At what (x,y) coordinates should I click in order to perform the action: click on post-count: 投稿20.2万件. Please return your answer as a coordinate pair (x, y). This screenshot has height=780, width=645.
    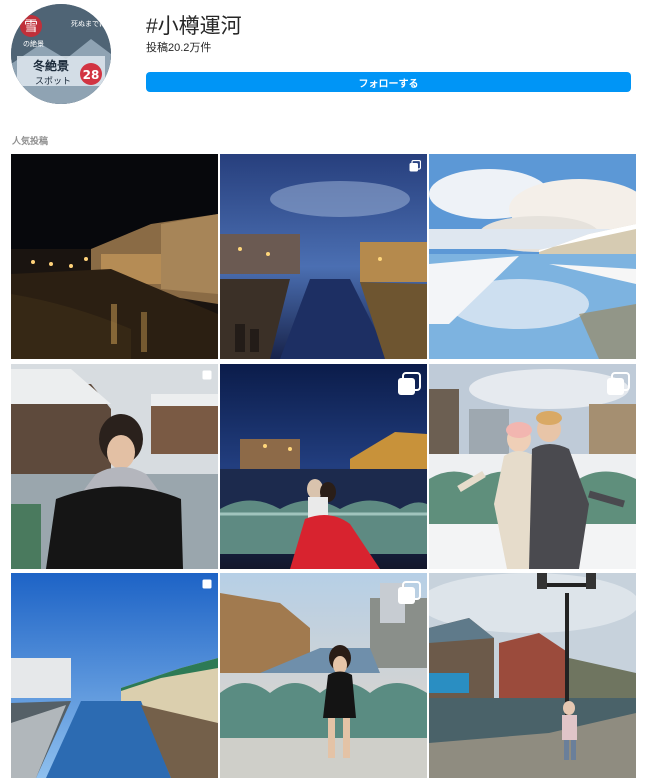
    Looking at the image, I should click on (179, 48).